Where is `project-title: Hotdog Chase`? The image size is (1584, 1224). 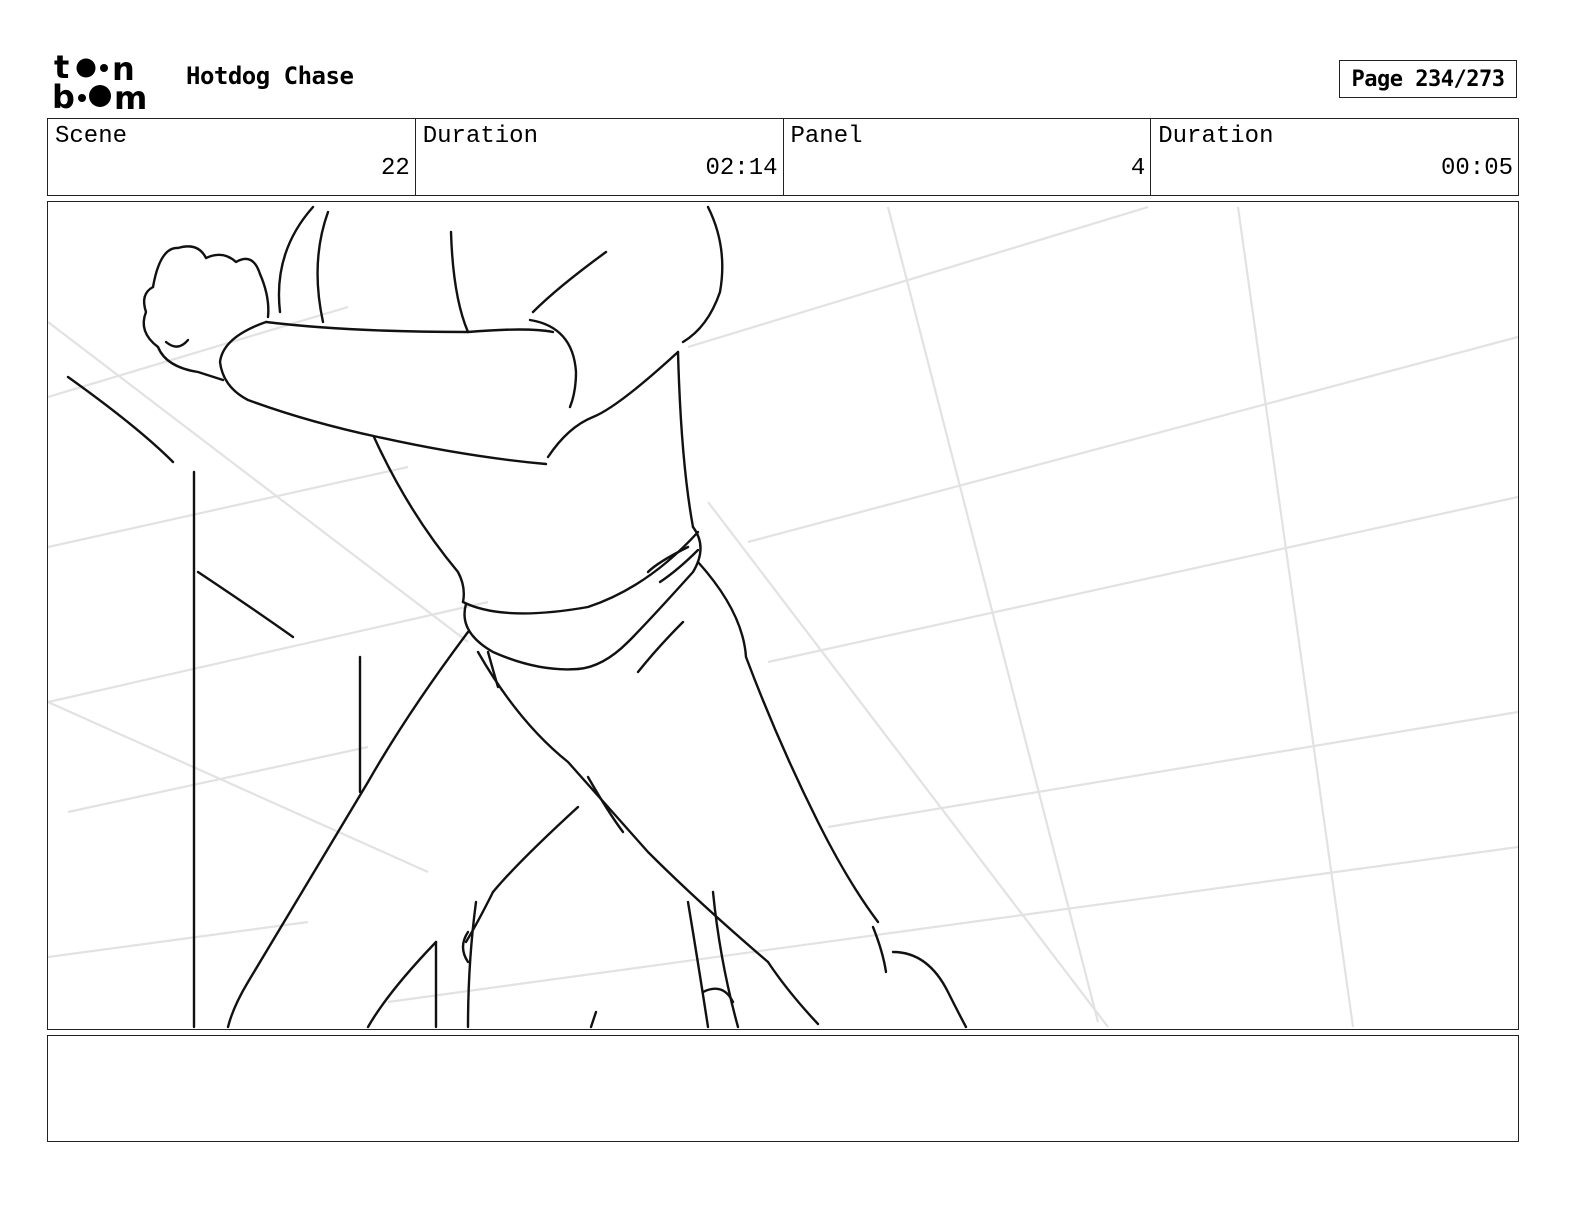
project-title: Hotdog Chase is located at coordinates (270, 76).